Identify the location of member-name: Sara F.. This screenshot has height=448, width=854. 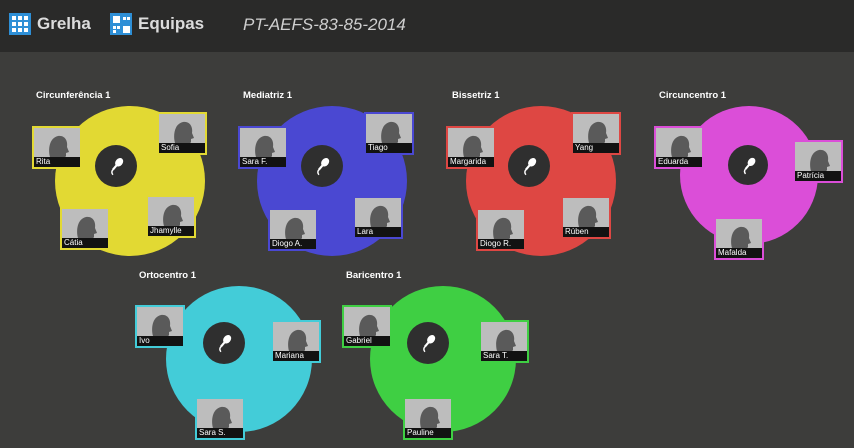
(263, 162).